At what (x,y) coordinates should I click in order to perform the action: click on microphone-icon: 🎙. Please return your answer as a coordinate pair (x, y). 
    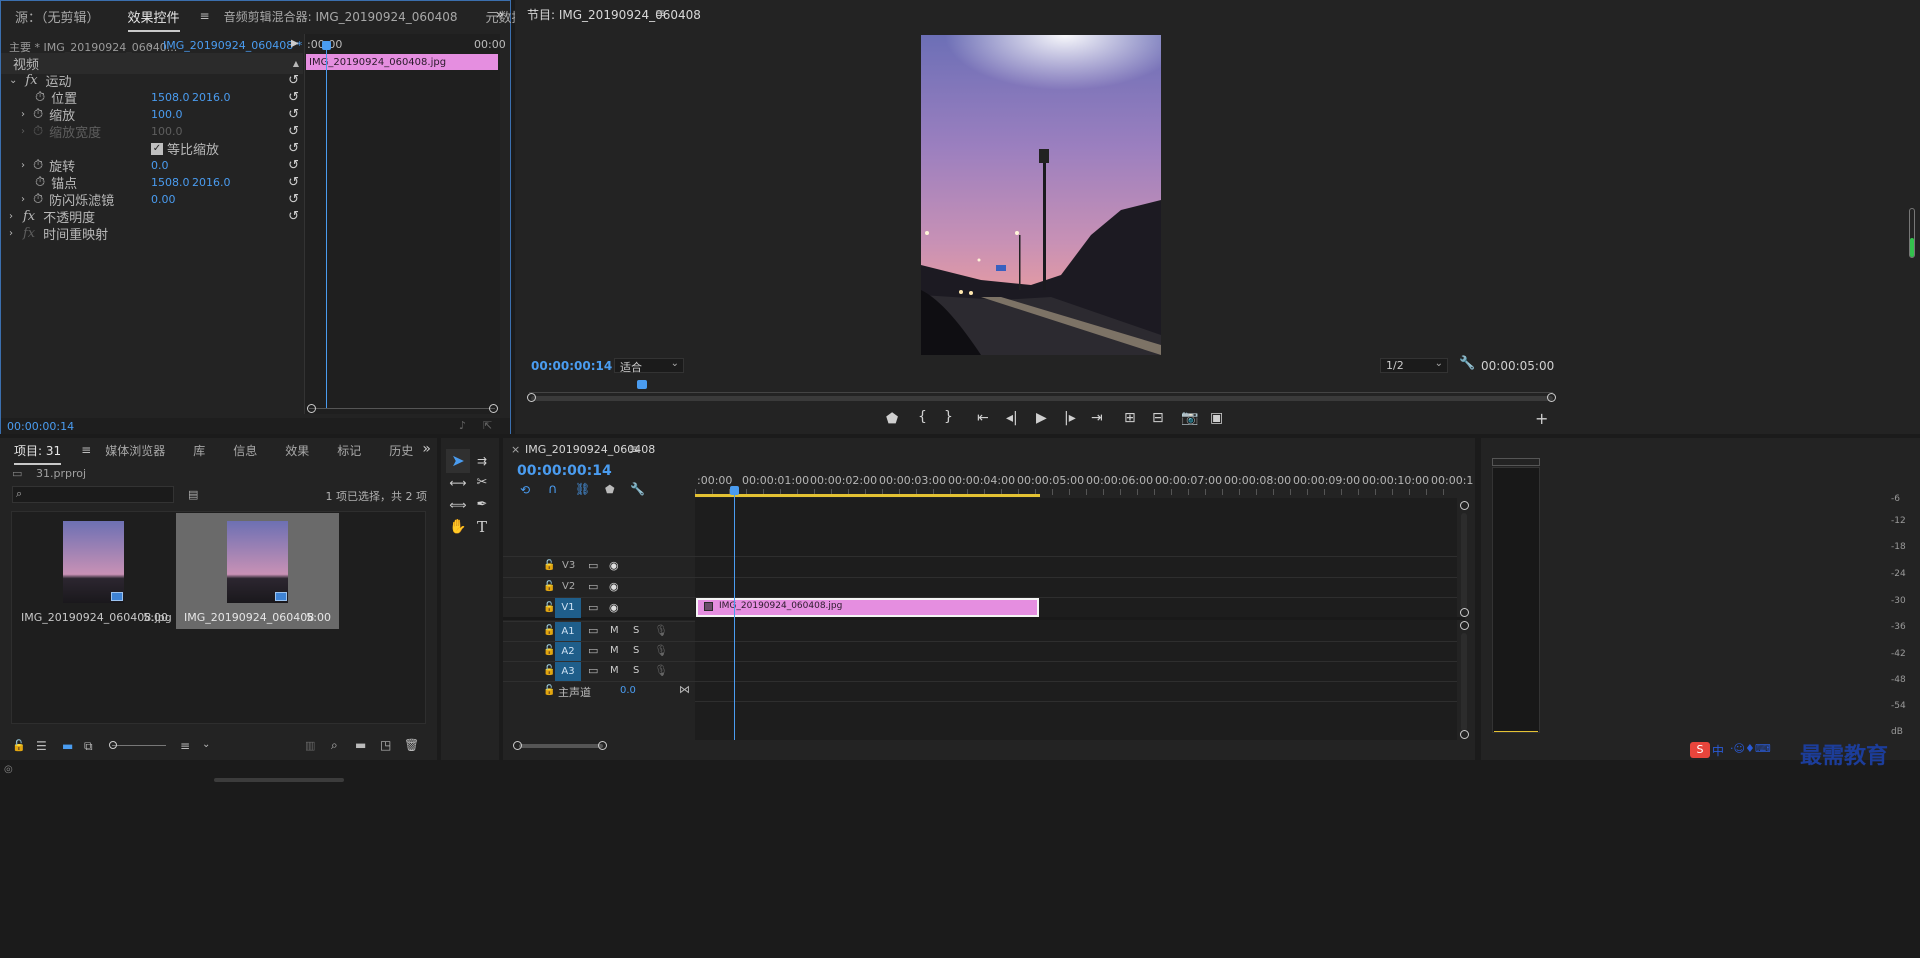
    Looking at the image, I should click on (661, 650).